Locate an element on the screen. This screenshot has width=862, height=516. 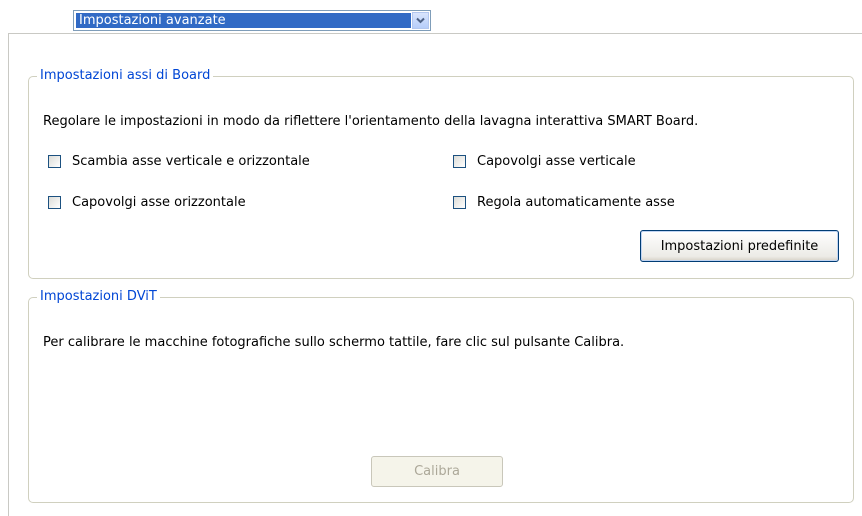
checkbox-swap-axes: Scambia asse verticale e orizzontale is located at coordinates (179, 161).